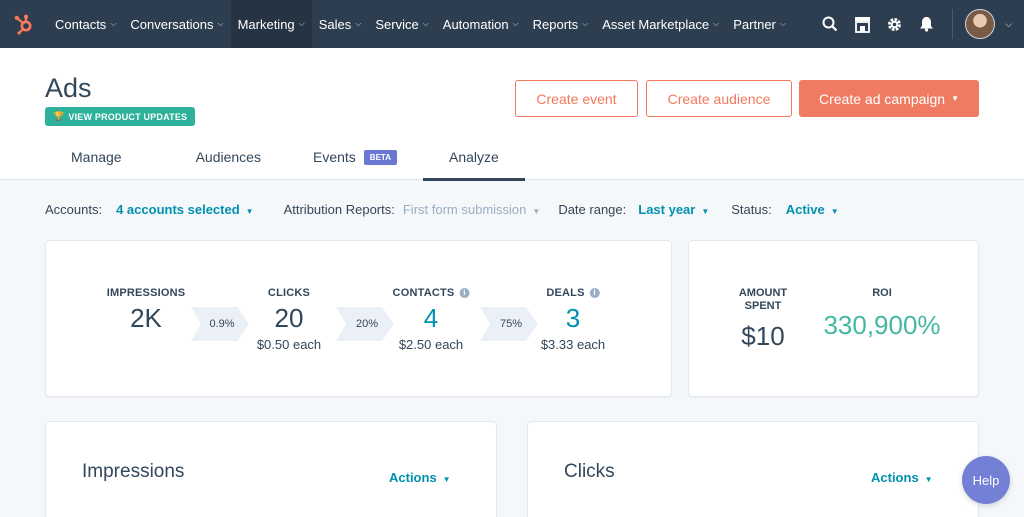 Image resolution: width=1024 pixels, height=517 pixels. Describe the element at coordinates (555, 24) in the screenshot. I see `nav-label: Reports` at that location.